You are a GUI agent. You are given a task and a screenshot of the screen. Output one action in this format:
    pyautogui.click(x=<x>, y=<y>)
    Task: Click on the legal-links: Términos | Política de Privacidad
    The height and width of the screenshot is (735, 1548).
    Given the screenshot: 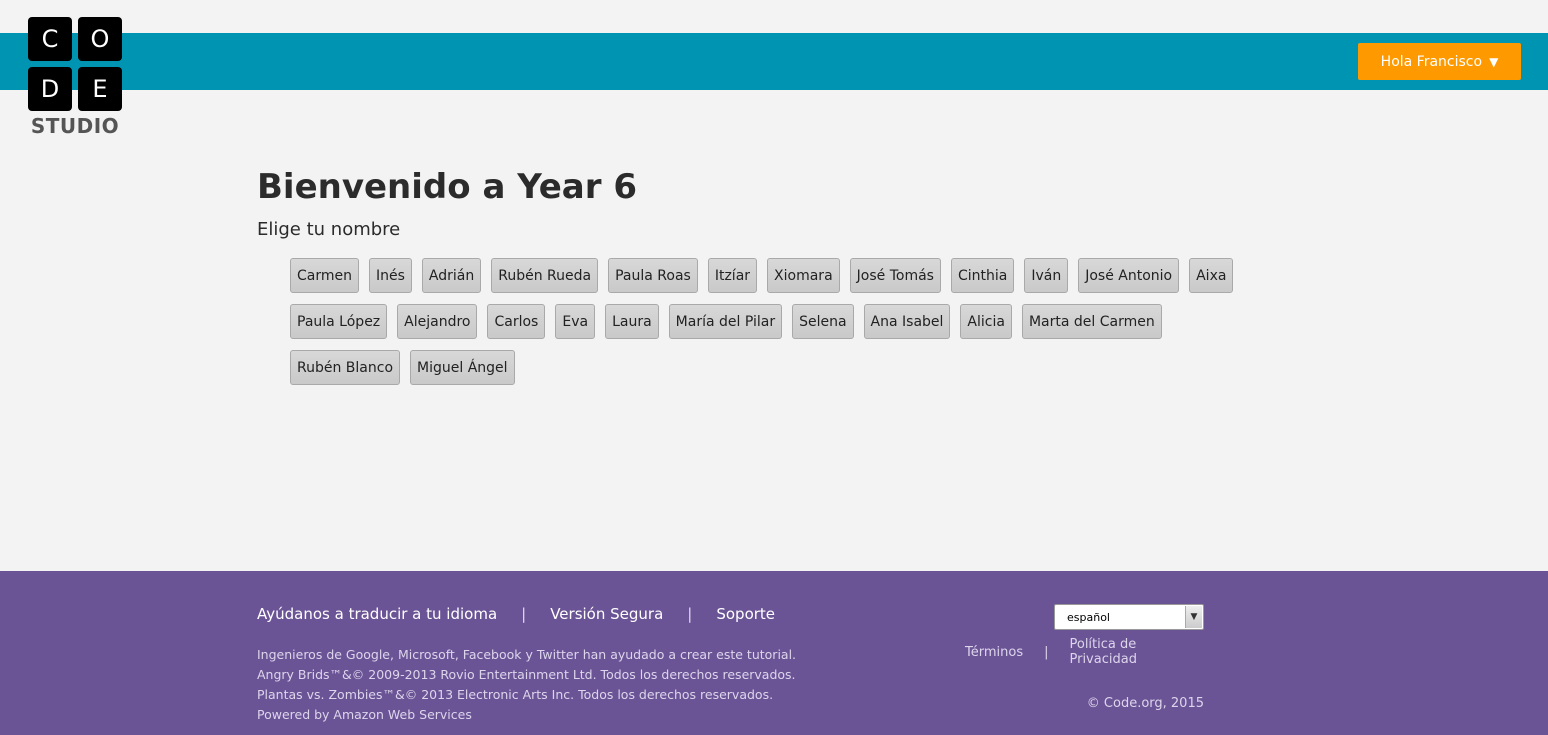 What is the action you would take?
    pyautogui.click(x=1085, y=652)
    